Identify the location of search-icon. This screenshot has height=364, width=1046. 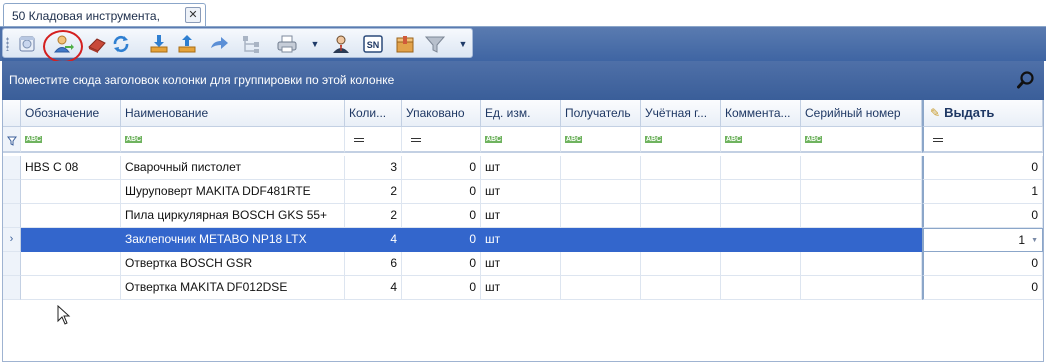
(1026, 80).